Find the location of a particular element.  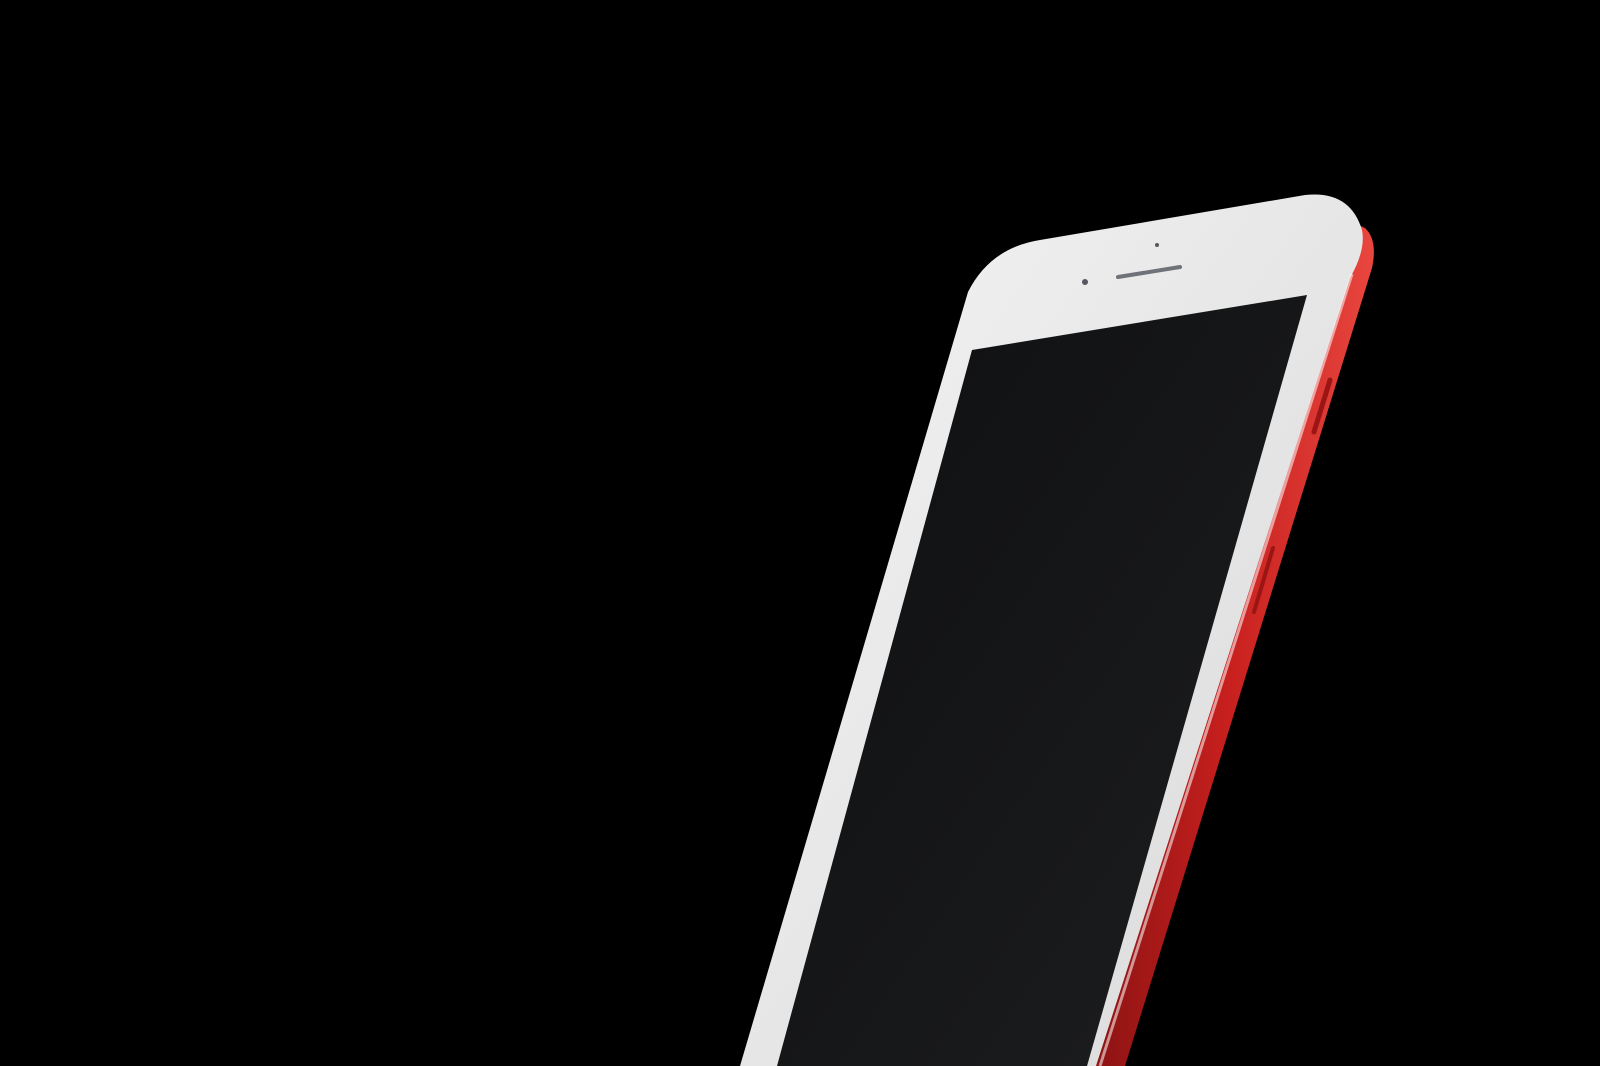

proximity-sensor-icon is located at coordinates (1157, 245).